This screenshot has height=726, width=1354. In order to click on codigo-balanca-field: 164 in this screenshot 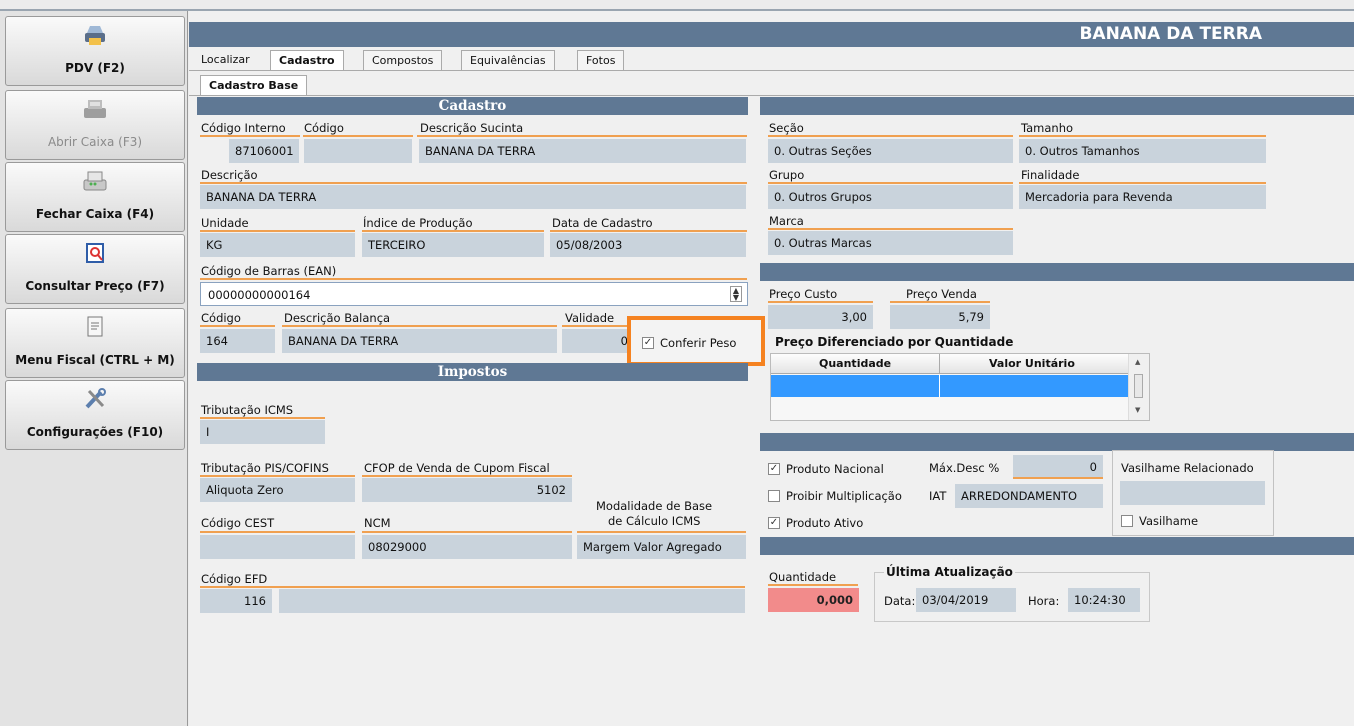, I will do `click(237, 341)`.